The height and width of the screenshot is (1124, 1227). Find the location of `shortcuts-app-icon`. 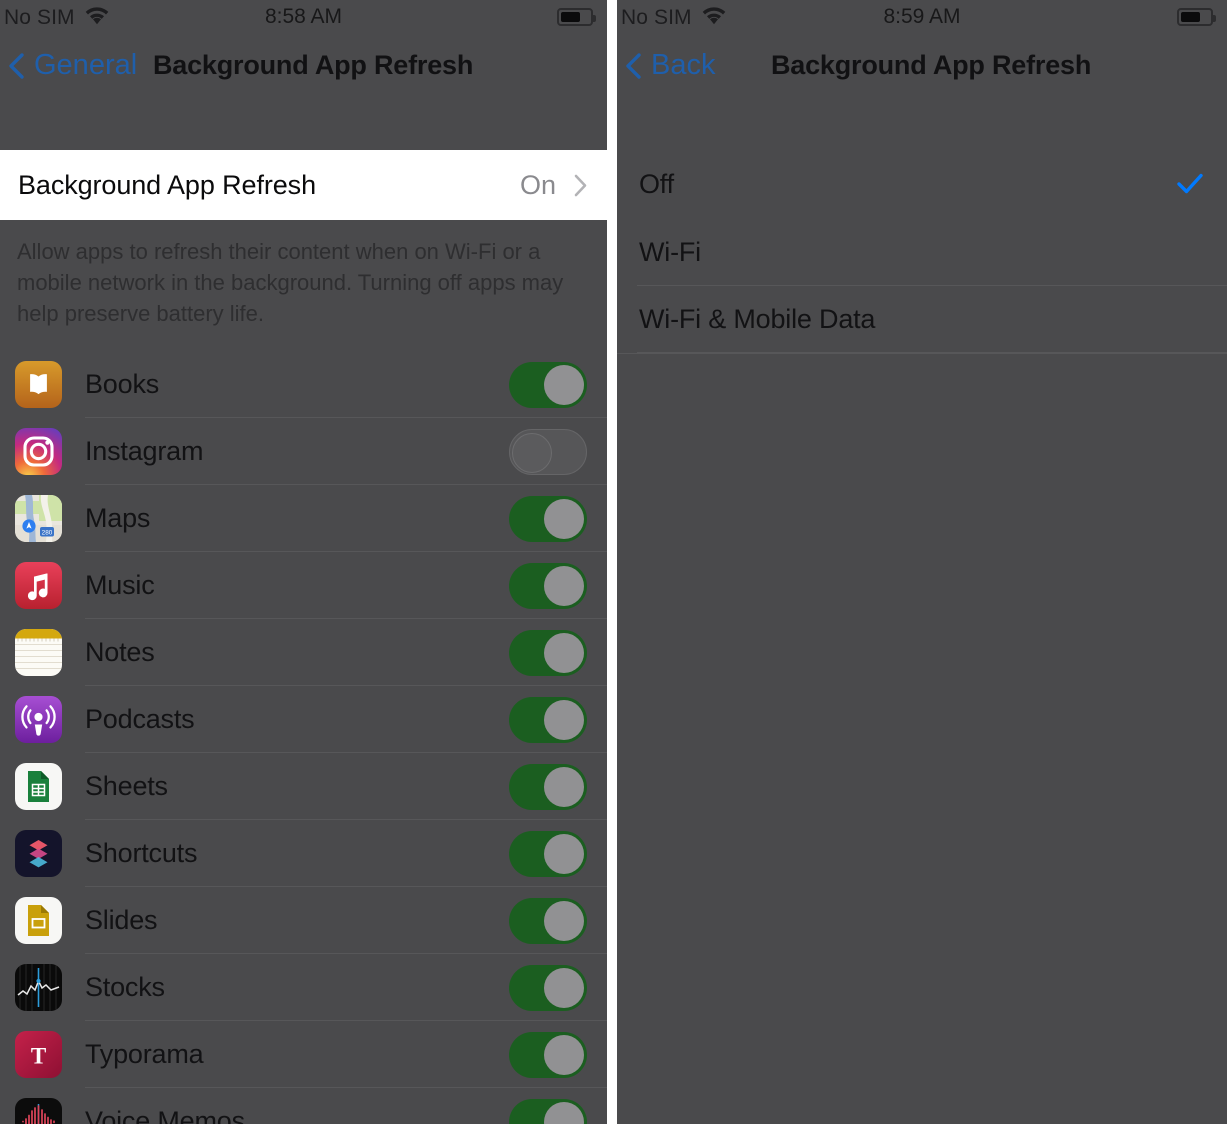

shortcuts-app-icon is located at coordinates (38, 853).